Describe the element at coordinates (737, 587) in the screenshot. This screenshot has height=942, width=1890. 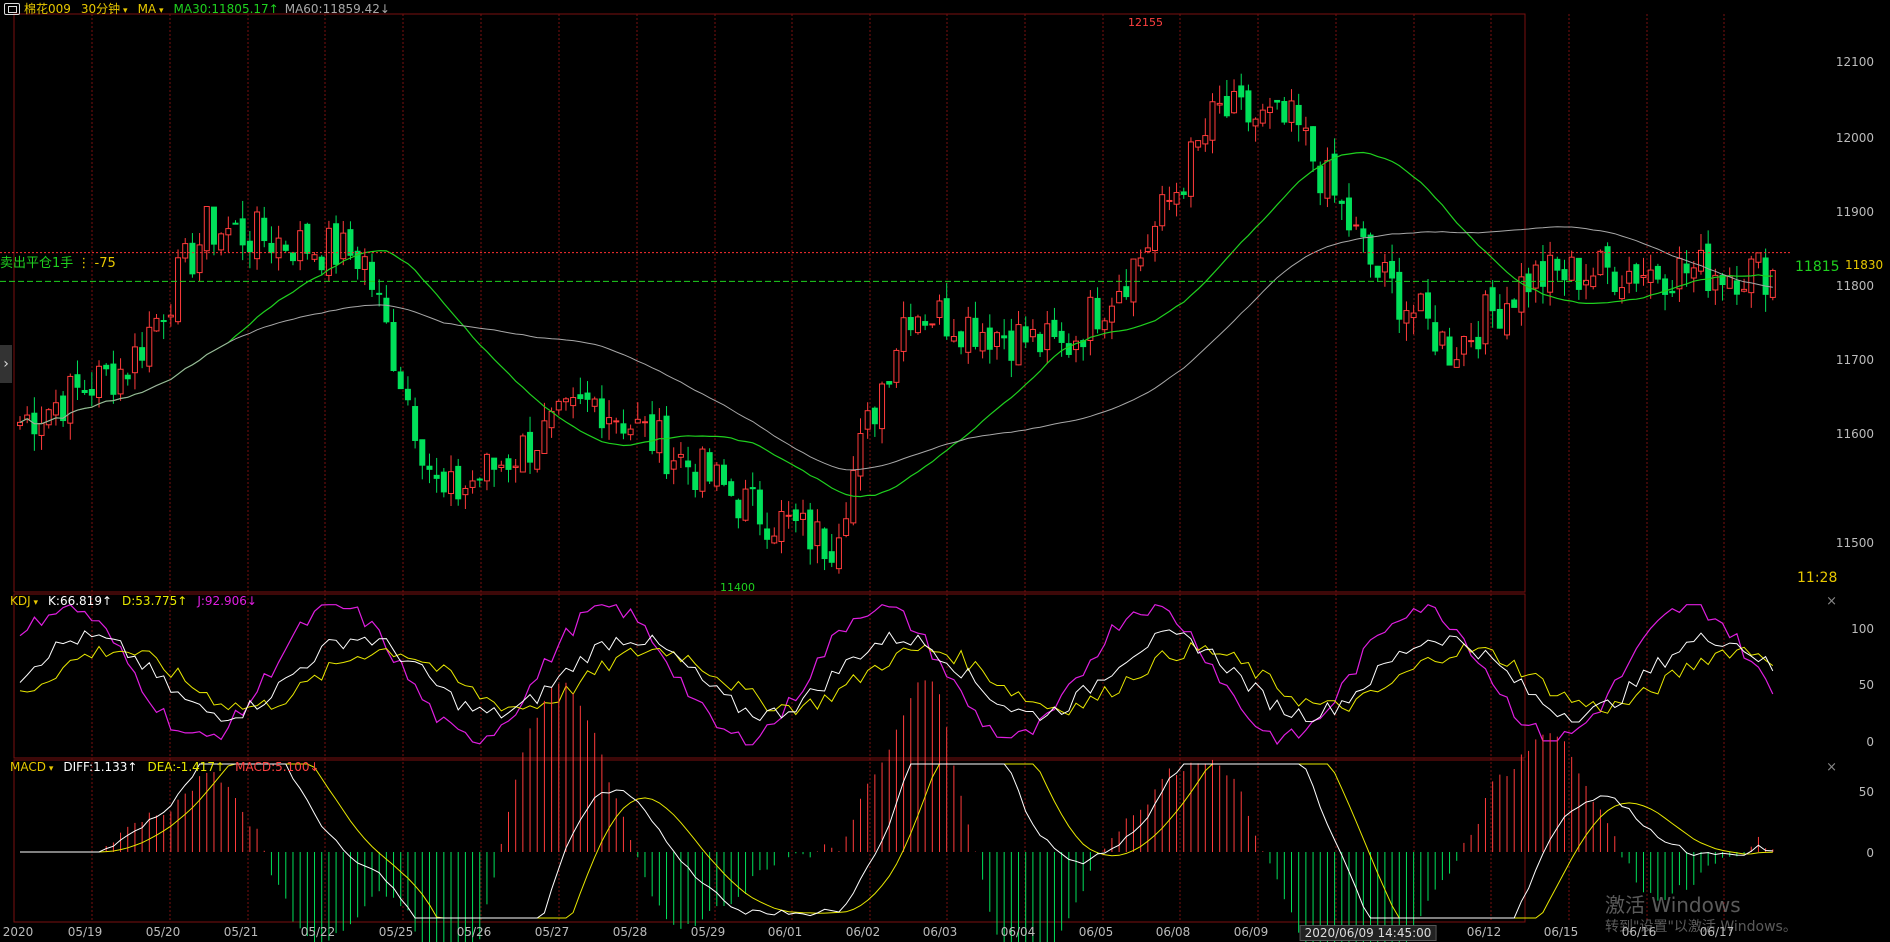
I see `low-price-label: 11400` at that location.